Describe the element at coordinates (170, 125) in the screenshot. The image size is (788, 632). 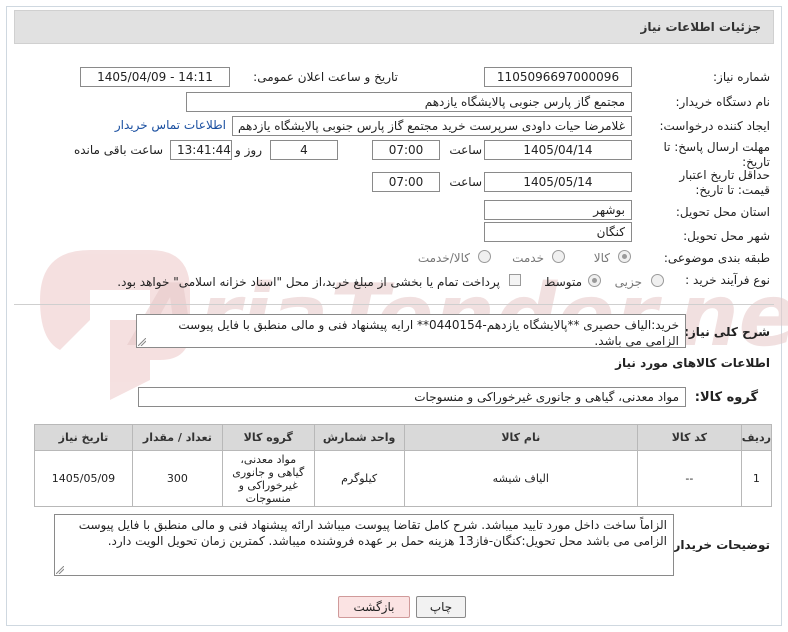
I see `buyer-contact-link: اطلاعات تماس خریدار` at that location.